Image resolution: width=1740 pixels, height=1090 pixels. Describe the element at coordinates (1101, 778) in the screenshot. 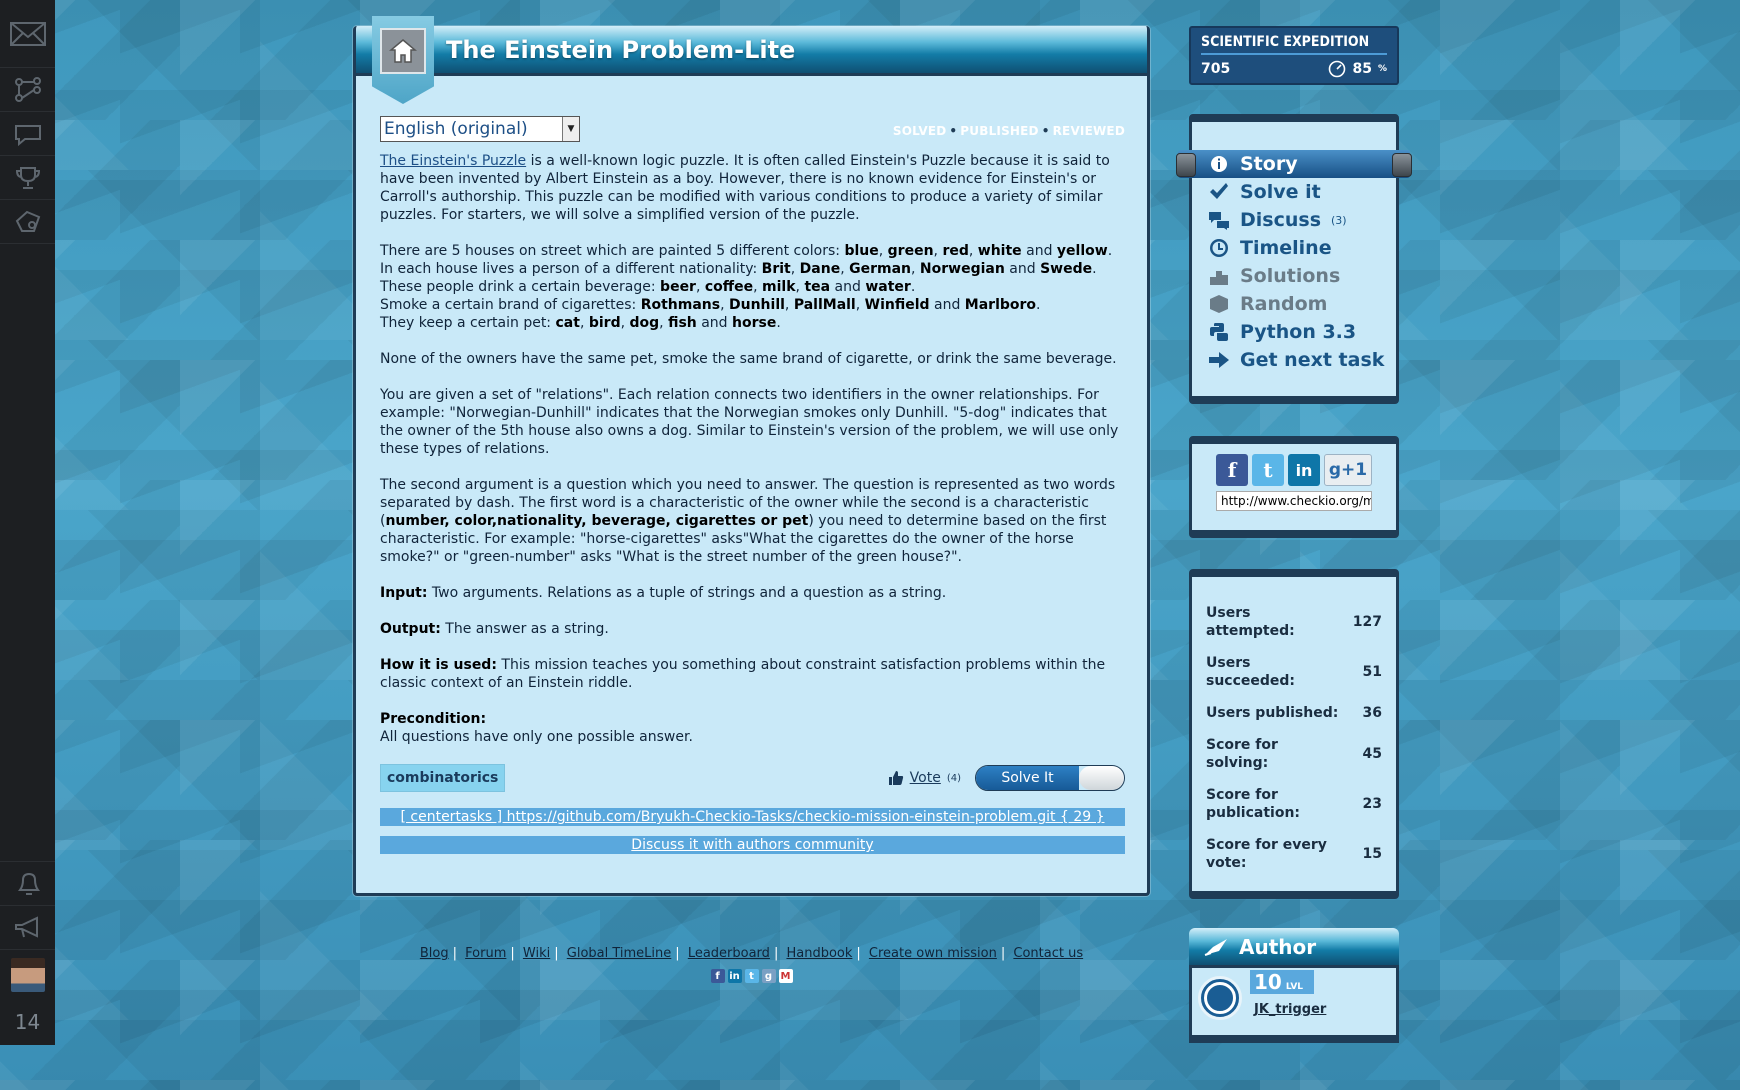

I see `toggle-knob` at that location.